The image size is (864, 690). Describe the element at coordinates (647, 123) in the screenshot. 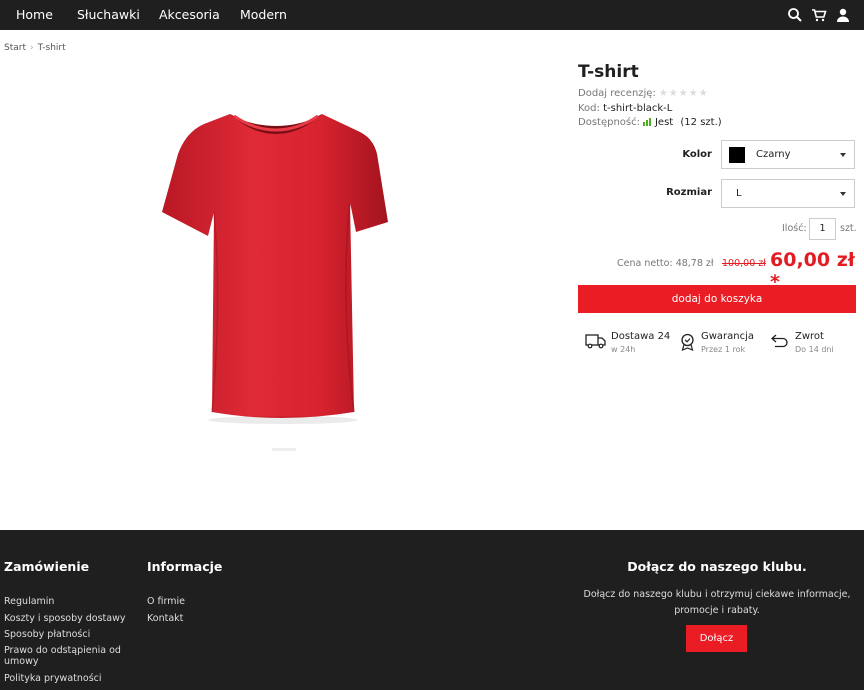

I see `availability-icon` at that location.